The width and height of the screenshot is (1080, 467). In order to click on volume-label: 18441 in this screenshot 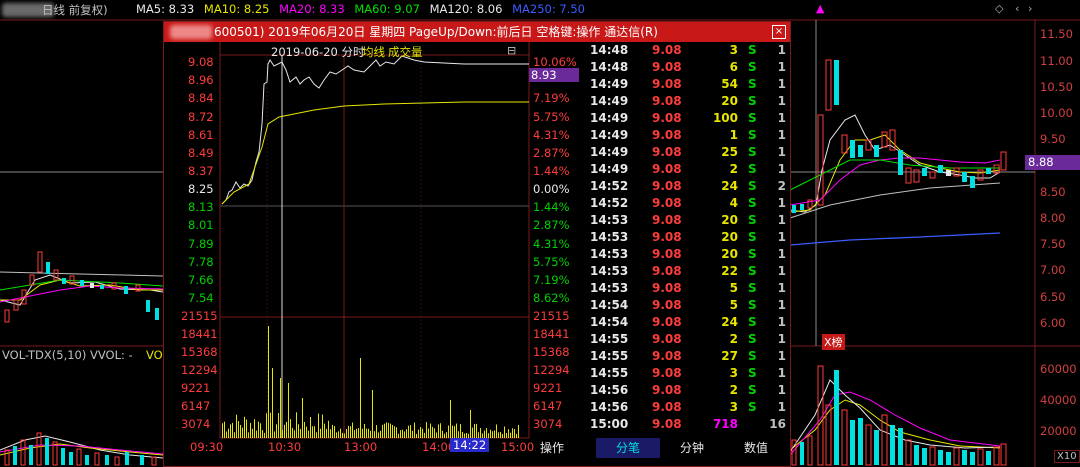, I will do `click(199, 334)`.